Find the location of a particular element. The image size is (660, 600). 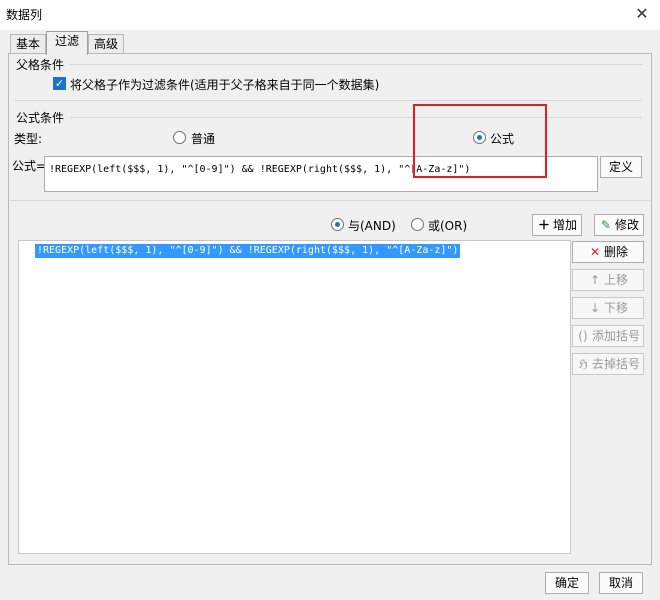

modify-button-label: 修改 is located at coordinates (626, 225).